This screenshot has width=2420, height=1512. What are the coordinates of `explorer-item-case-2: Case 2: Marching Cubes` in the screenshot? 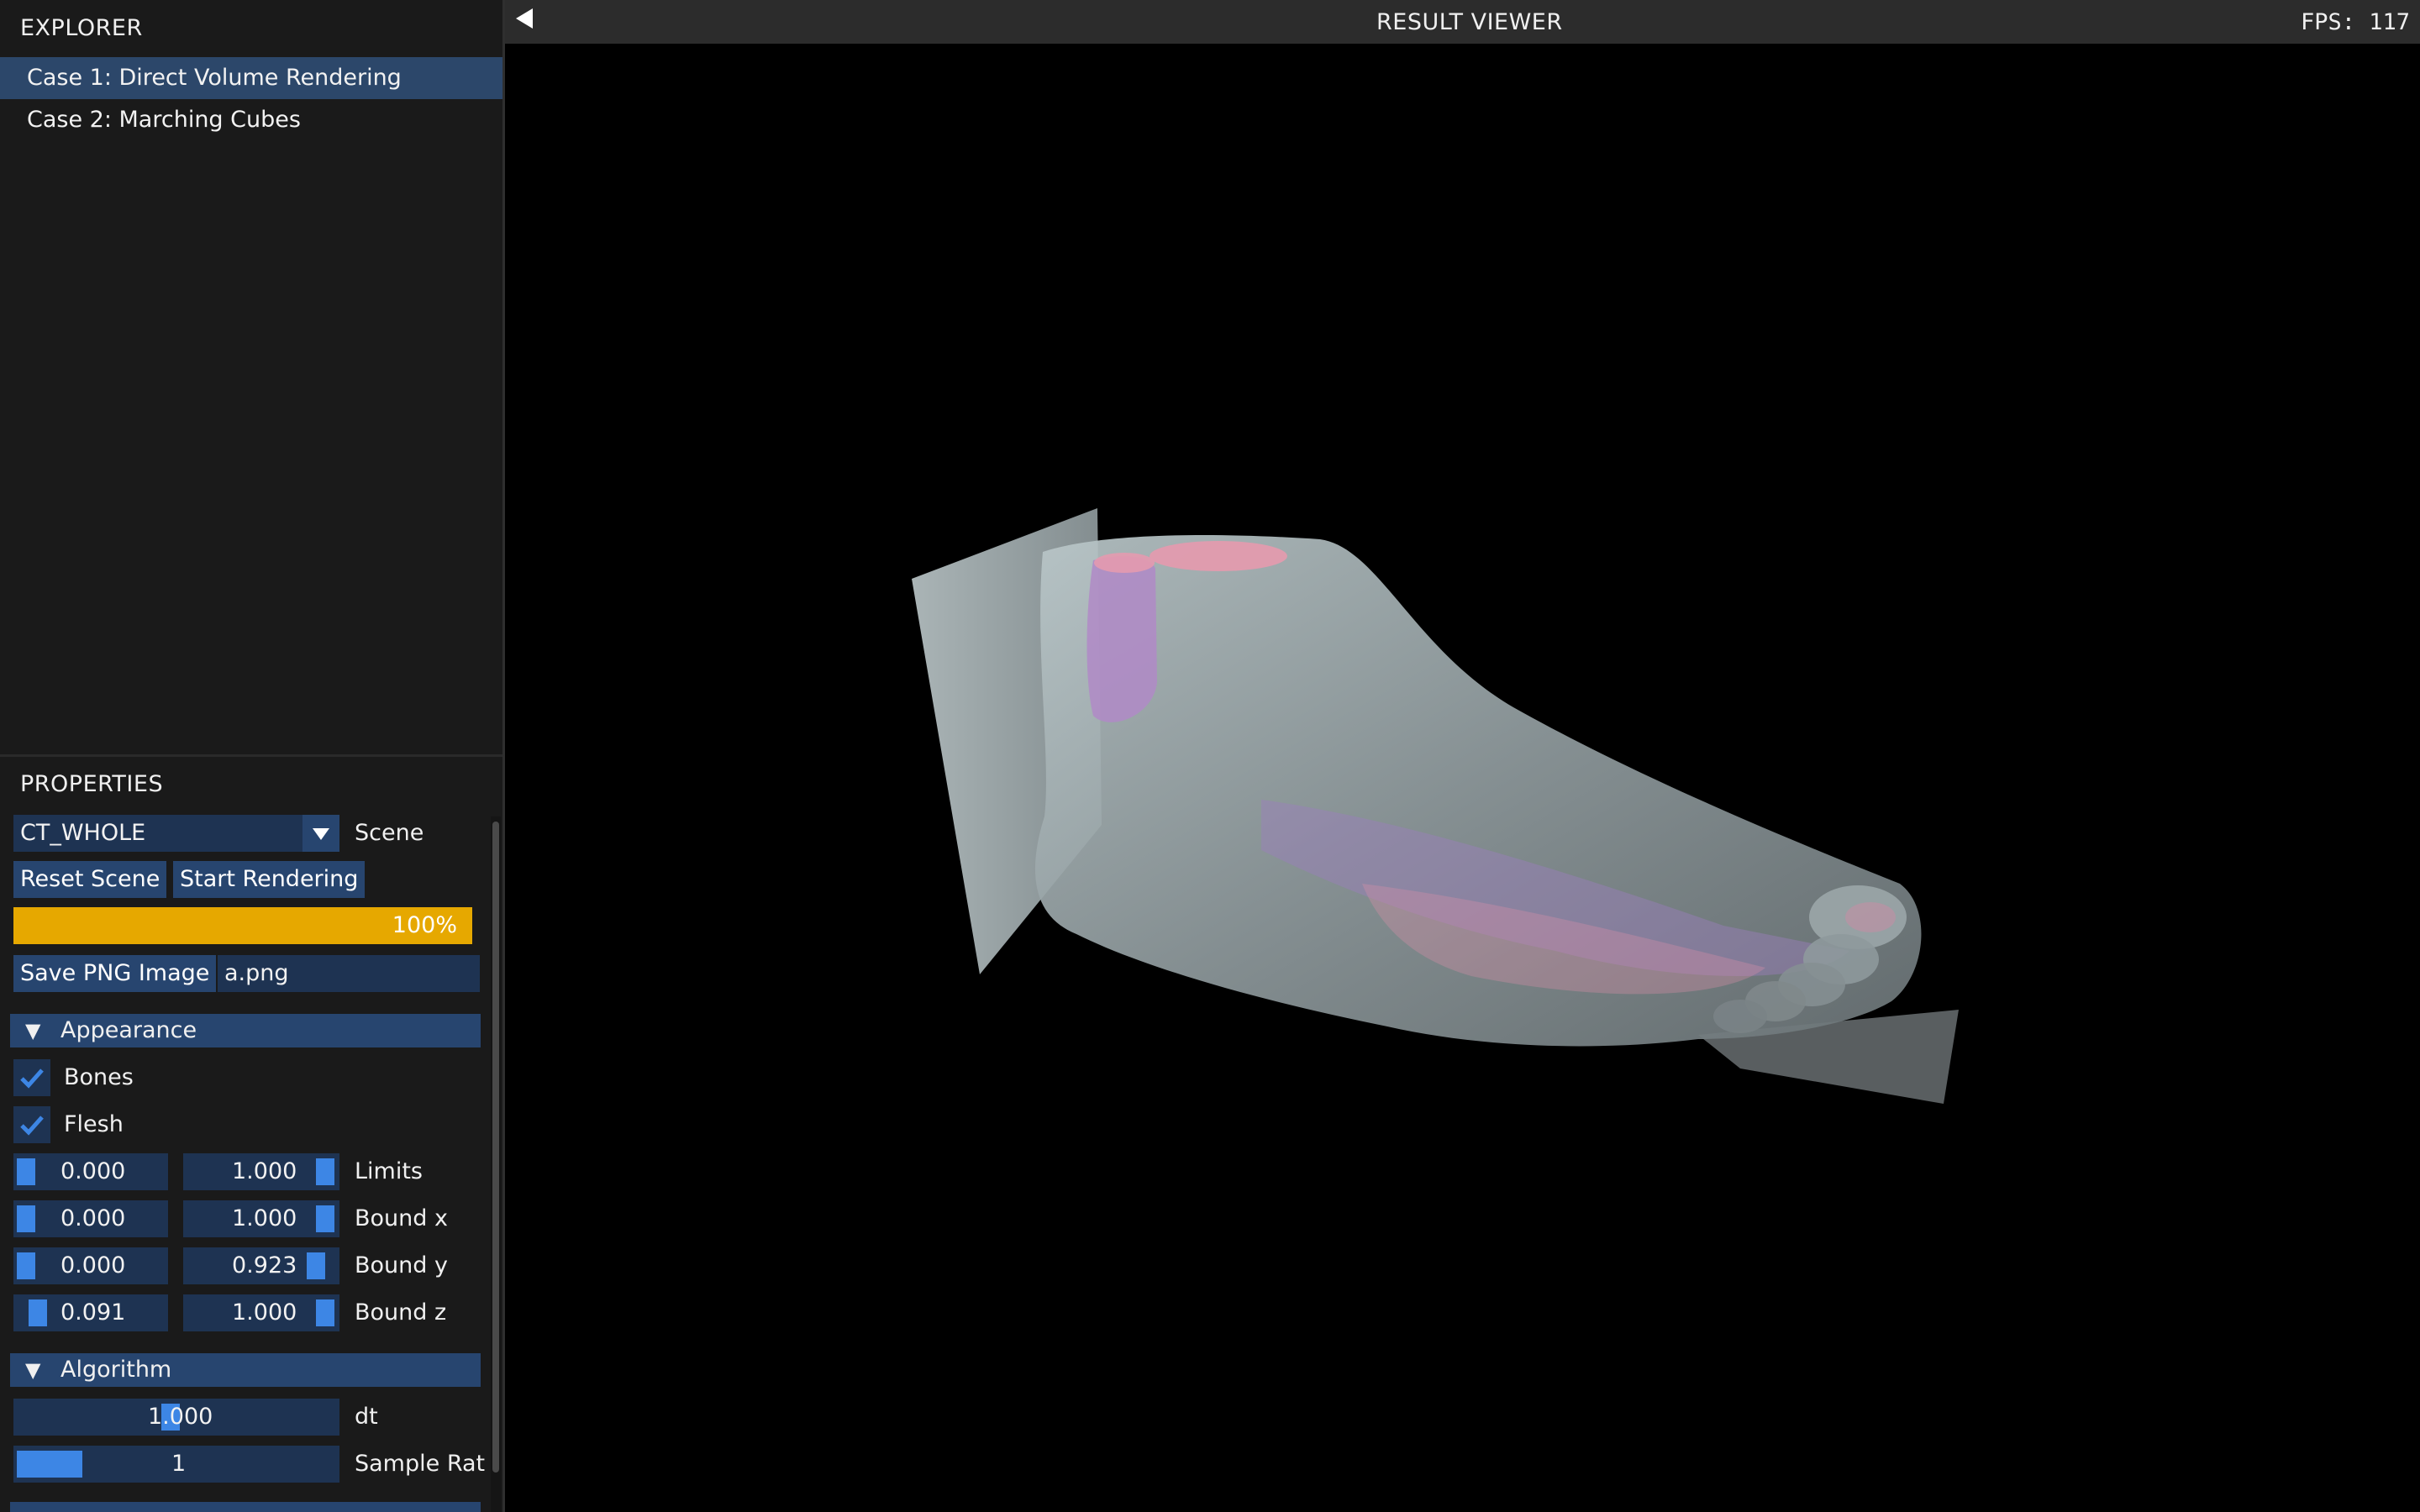 It's located at (251, 120).